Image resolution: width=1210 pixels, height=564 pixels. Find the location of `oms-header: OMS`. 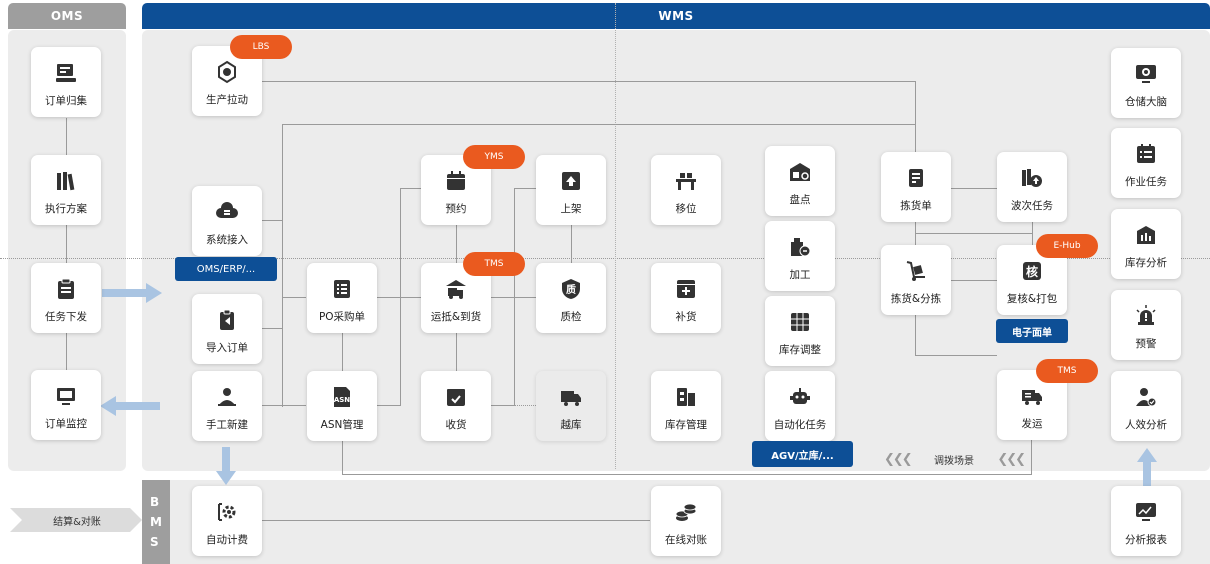

oms-header: OMS is located at coordinates (67, 16).